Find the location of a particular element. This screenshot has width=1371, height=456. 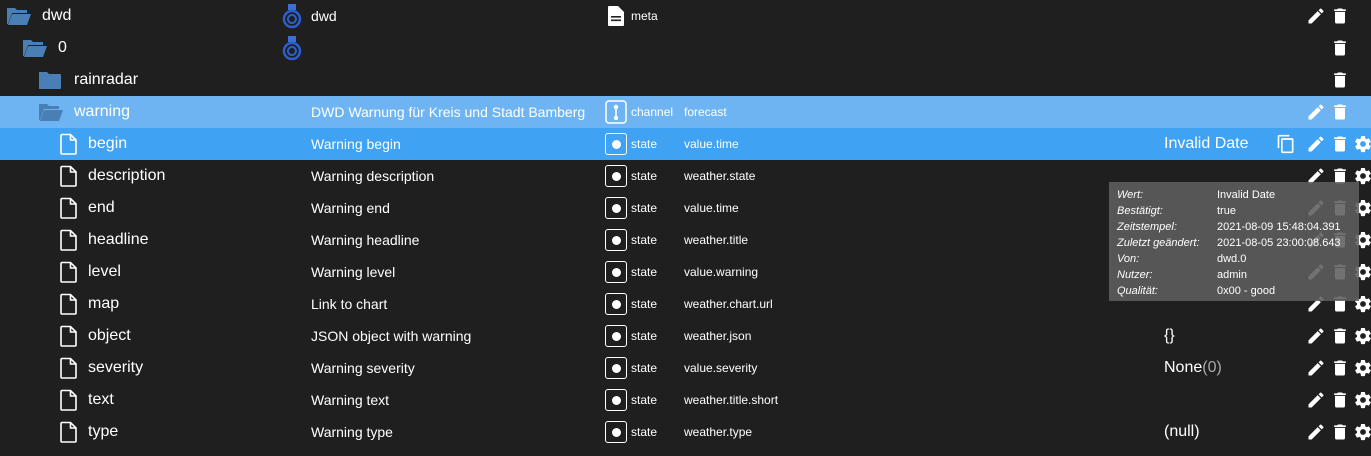

tooltip-row: Bestätigt: true is located at coordinates (1234, 211).